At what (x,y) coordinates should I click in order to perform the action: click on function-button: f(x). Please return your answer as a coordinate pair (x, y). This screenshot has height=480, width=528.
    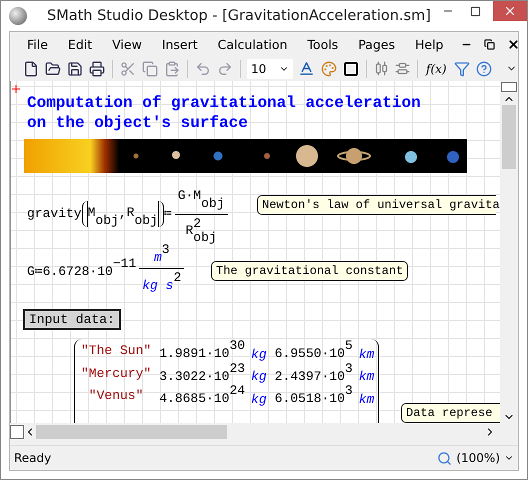
    Looking at the image, I should click on (436, 69).